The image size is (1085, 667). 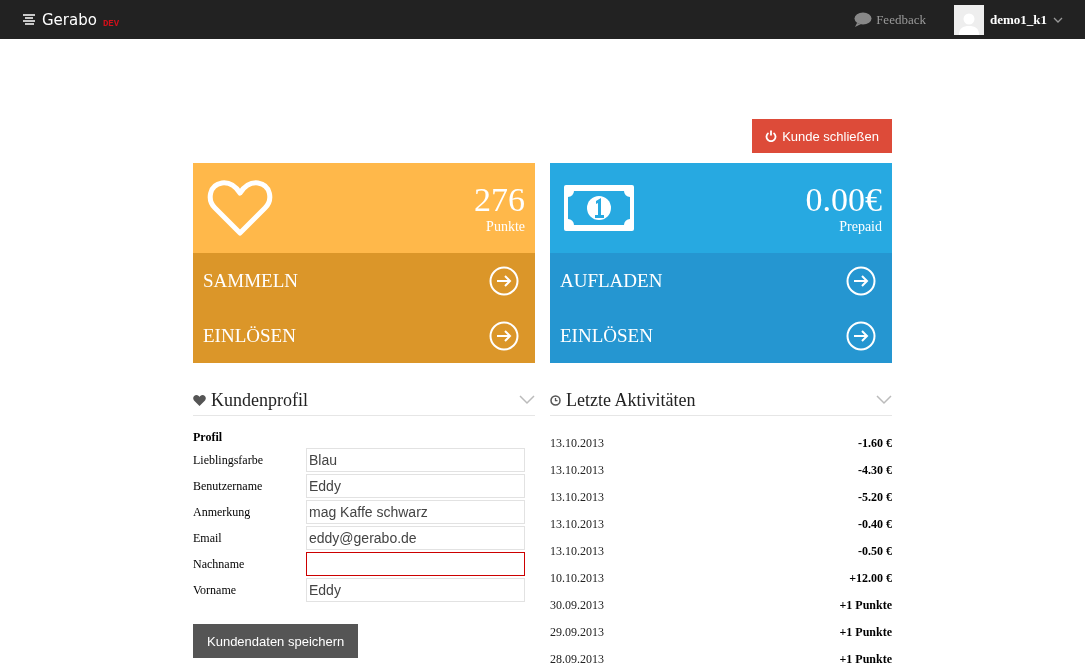 What do you see at coordinates (208, 437) in the screenshot?
I see `section-heading: Profil` at bounding box center [208, 437].